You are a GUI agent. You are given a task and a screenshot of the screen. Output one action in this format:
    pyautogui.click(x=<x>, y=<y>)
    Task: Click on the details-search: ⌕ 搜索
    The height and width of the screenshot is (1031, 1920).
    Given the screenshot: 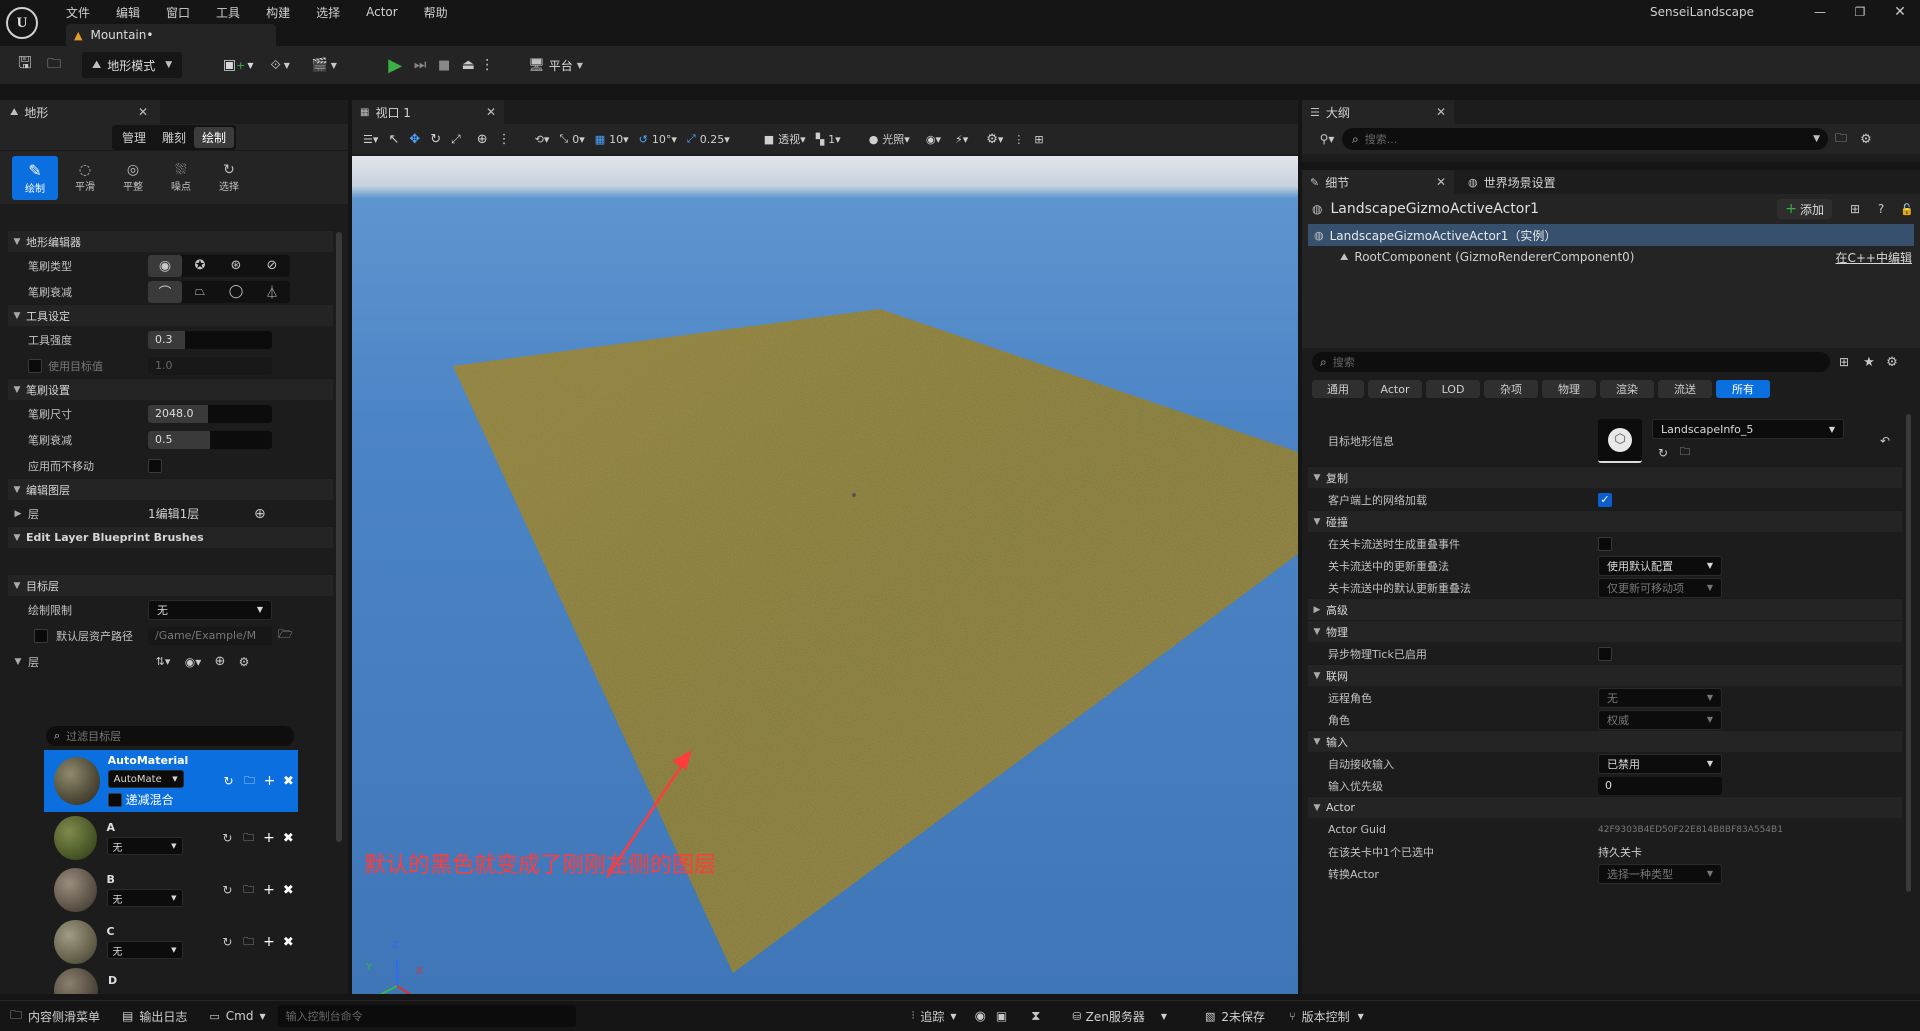 What is the action you would take?
    pyautogui.click(x=1571, y=362)
    